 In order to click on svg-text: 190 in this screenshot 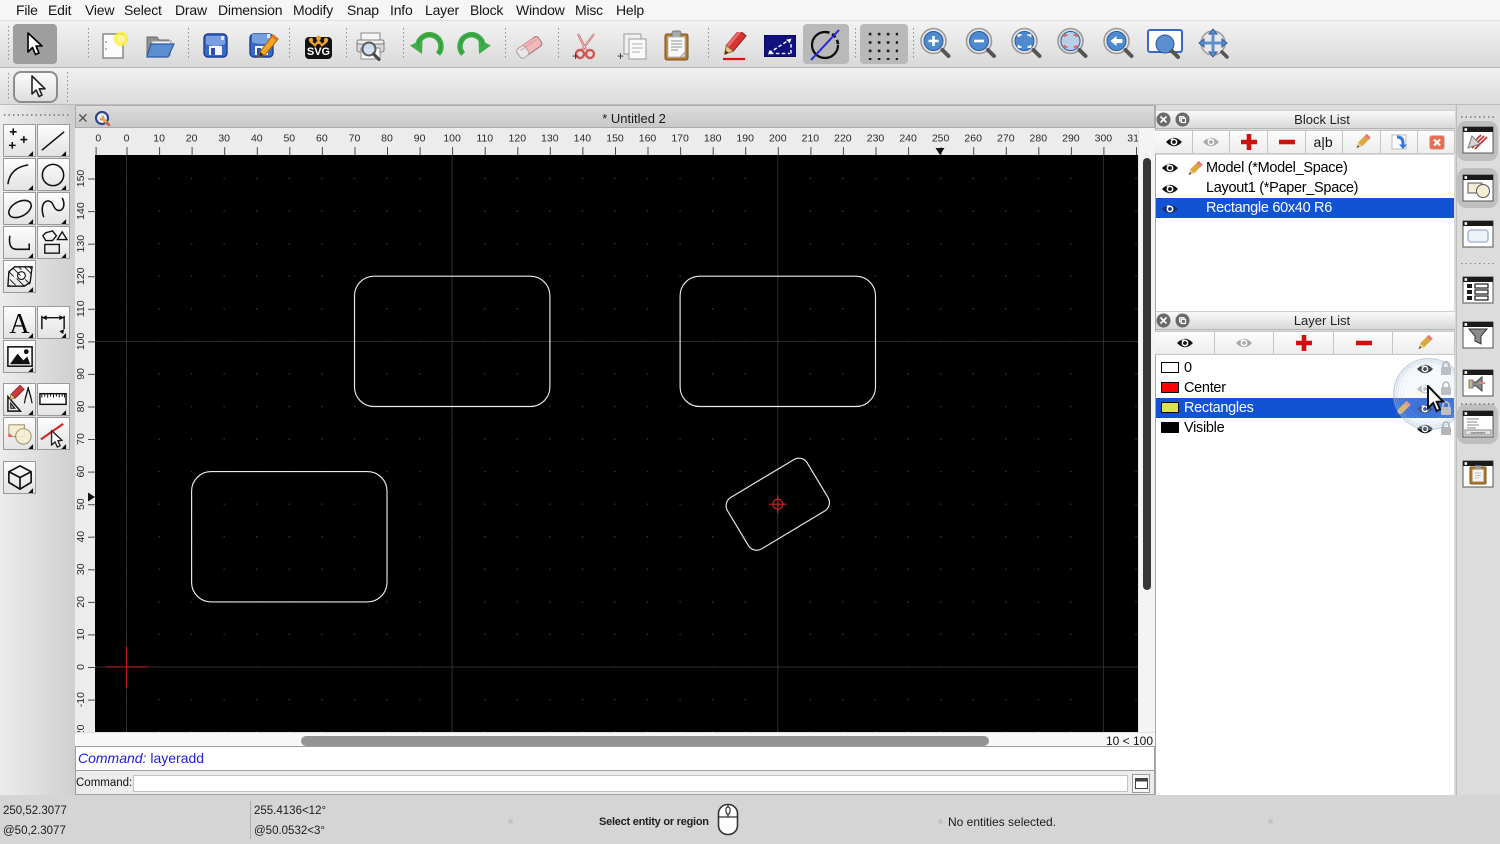, I will do `click(745, 139)`.